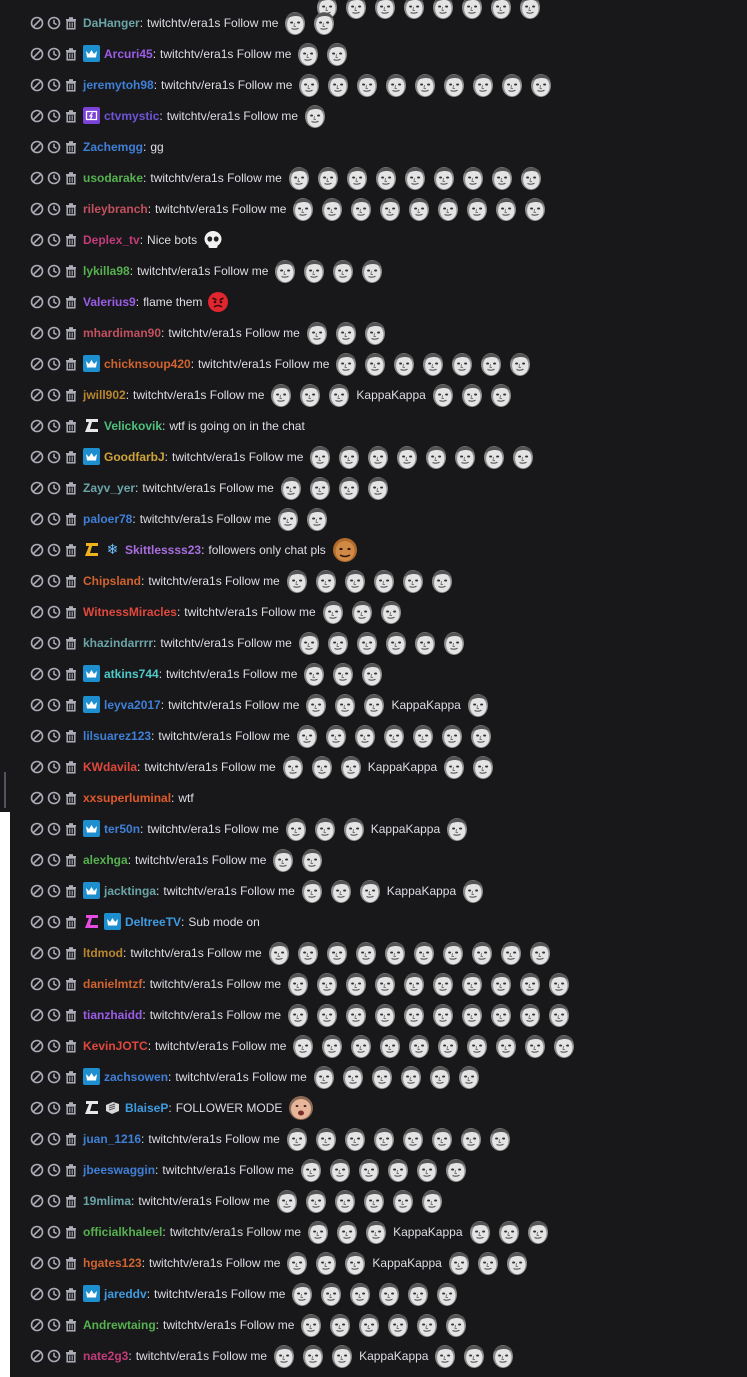 Image resolution: width=747 pixels, height=1377 pixels. I want to click on chat-username: Deplex_tv, so click(111, 240).